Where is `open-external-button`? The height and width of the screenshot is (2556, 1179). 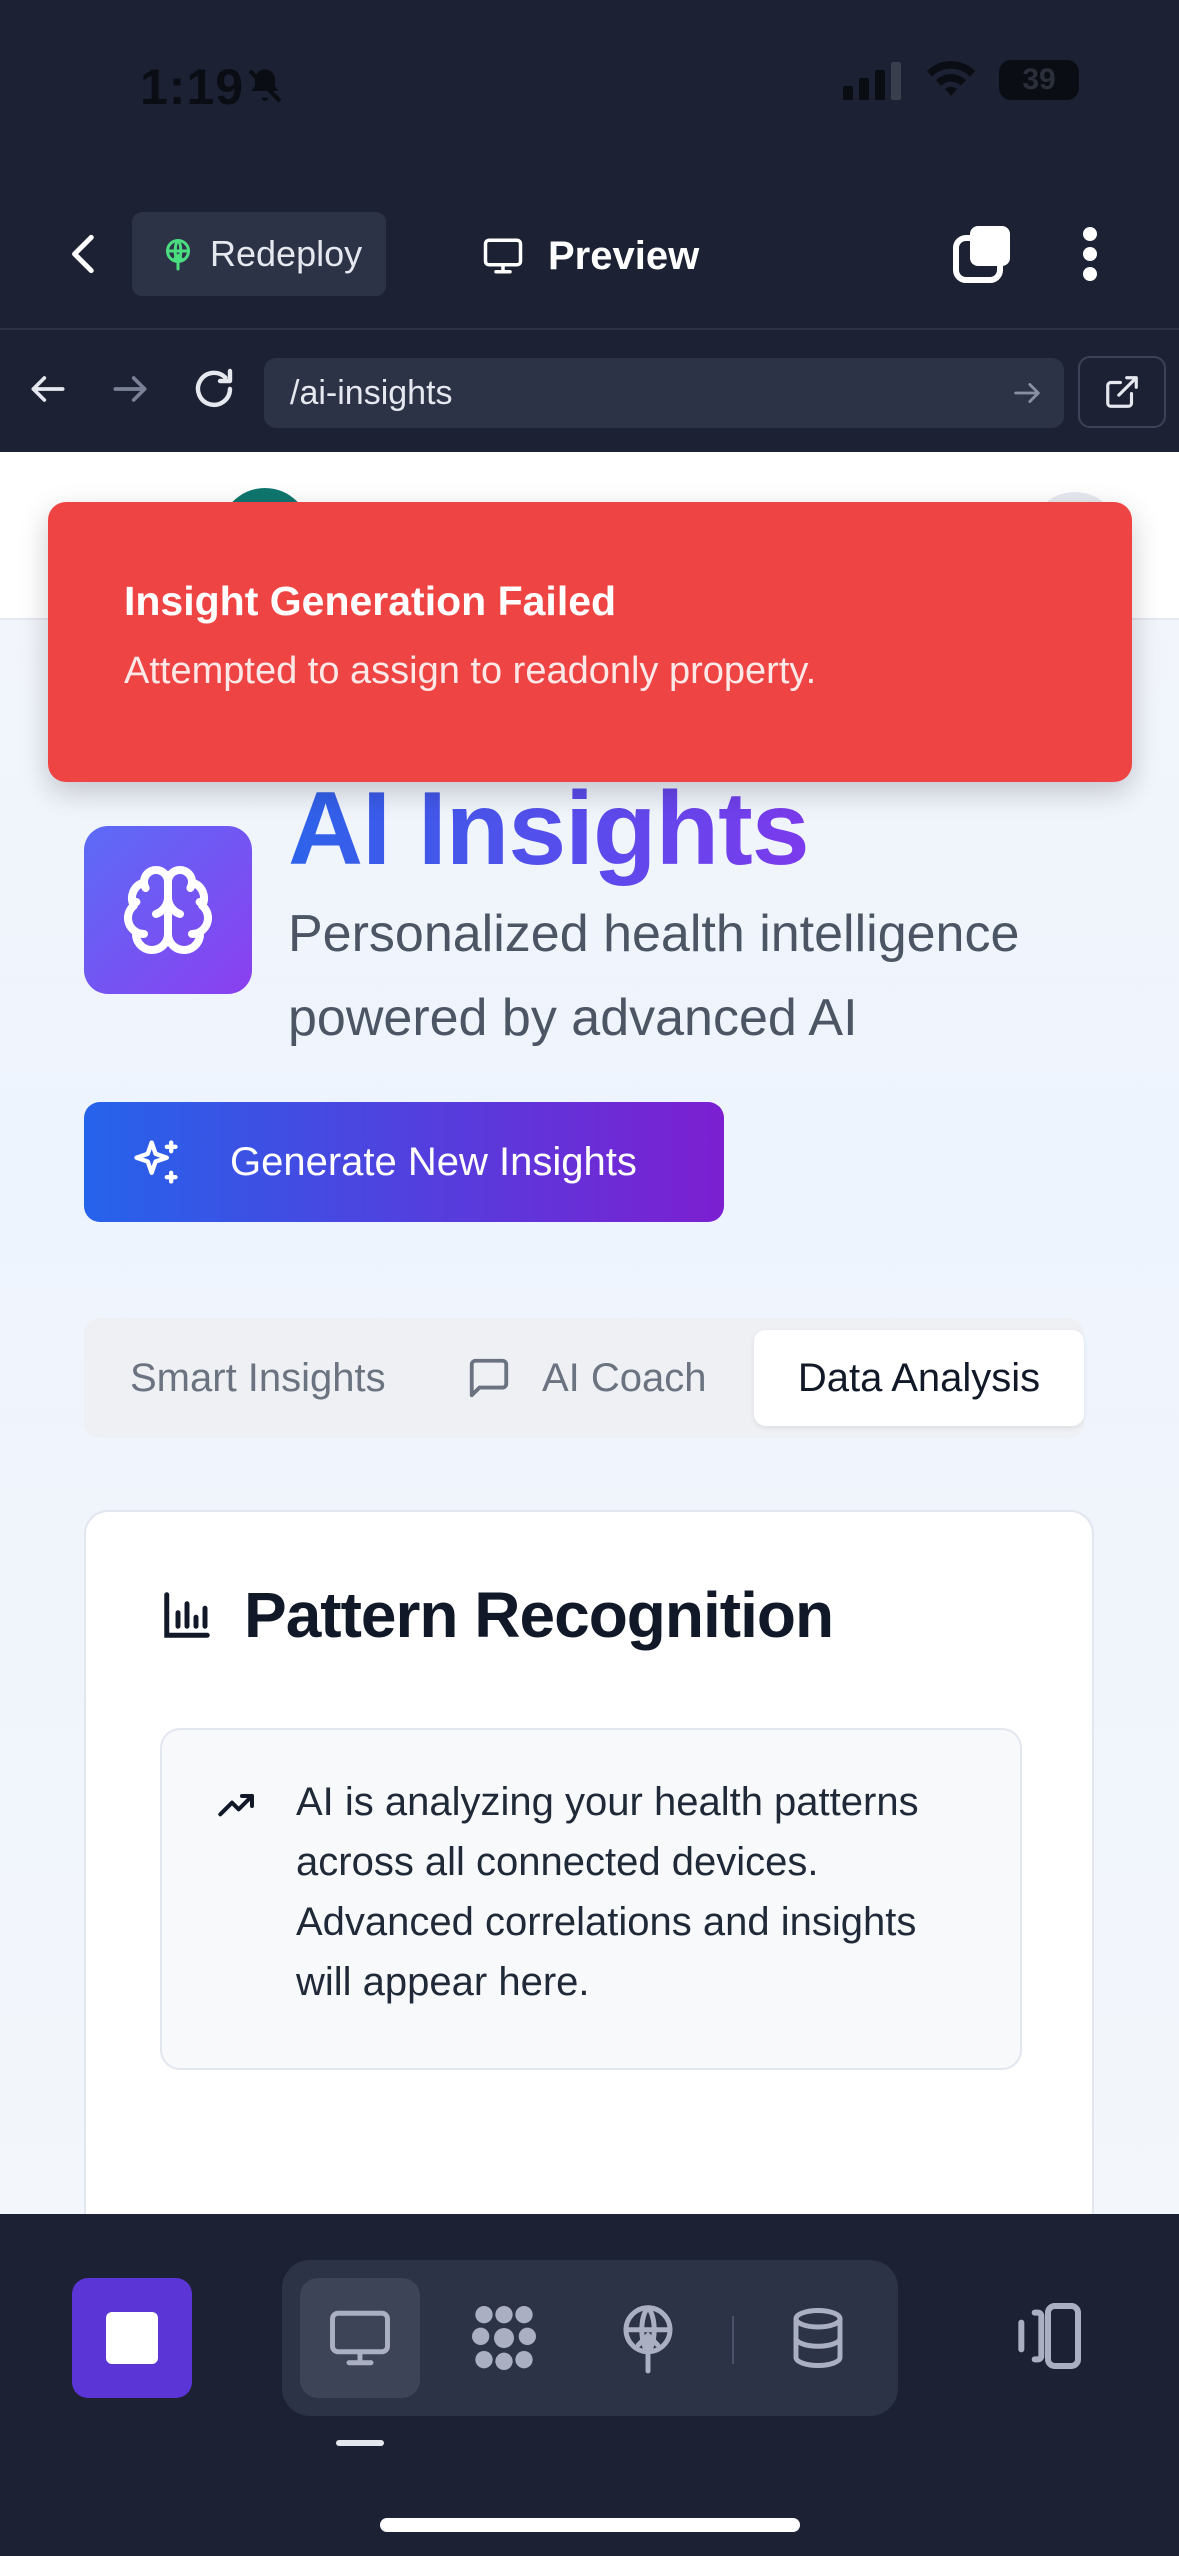 open-external-button is located at coordinates (1122, 392).